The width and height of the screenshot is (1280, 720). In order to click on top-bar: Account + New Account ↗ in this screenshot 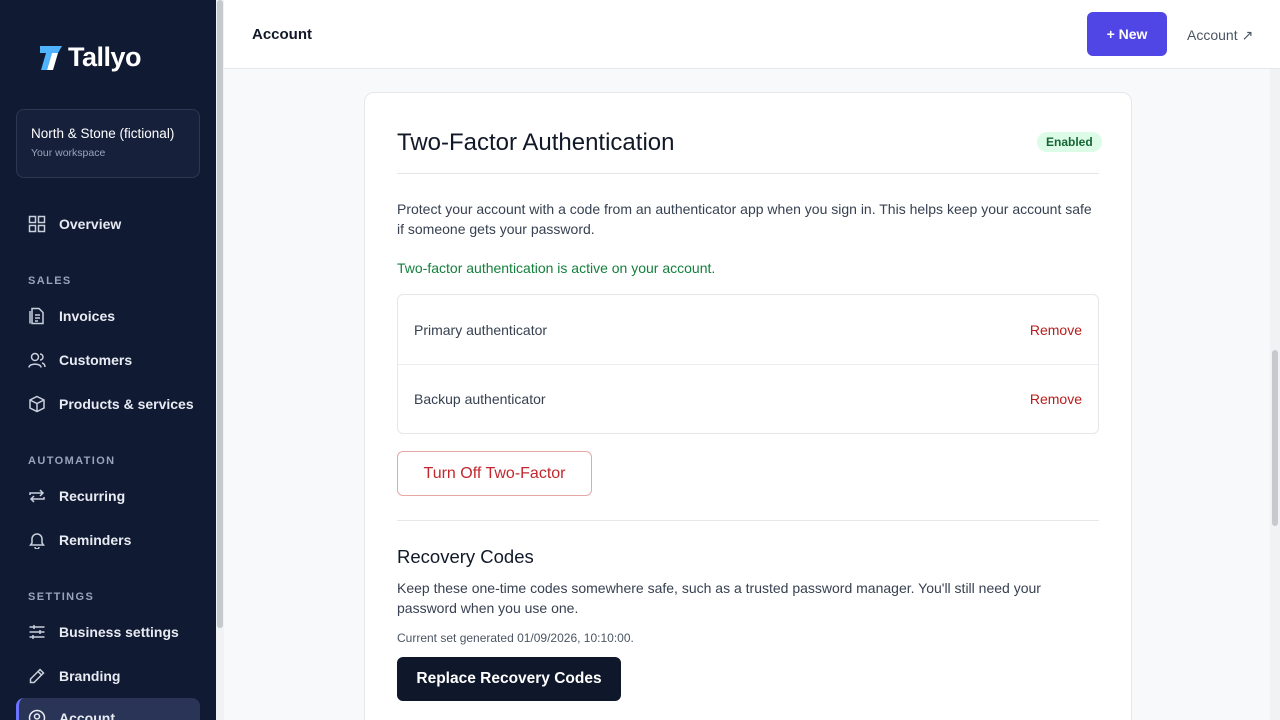, I will do `click(752, 34)`.